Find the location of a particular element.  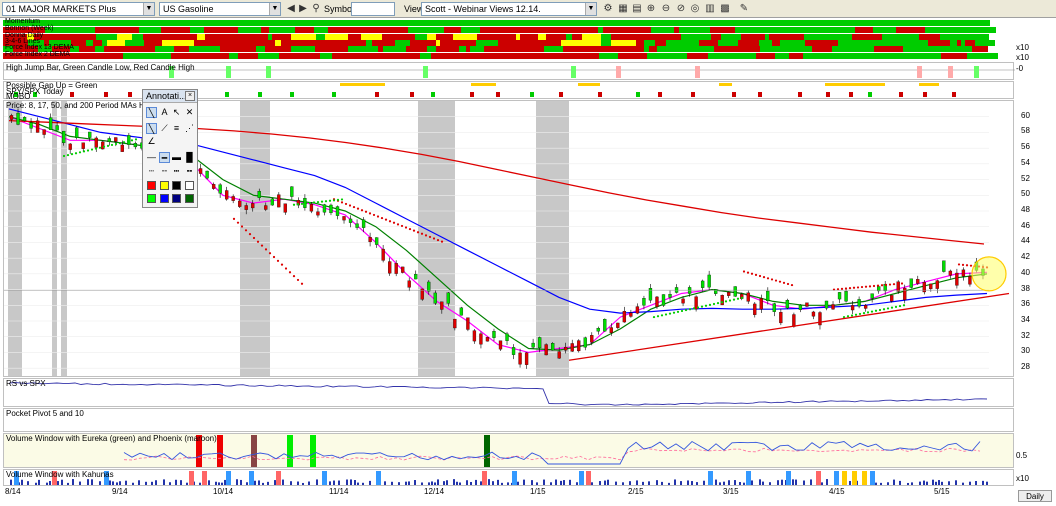

line-heavy-icon: █ is located at coordinates (189, 157).